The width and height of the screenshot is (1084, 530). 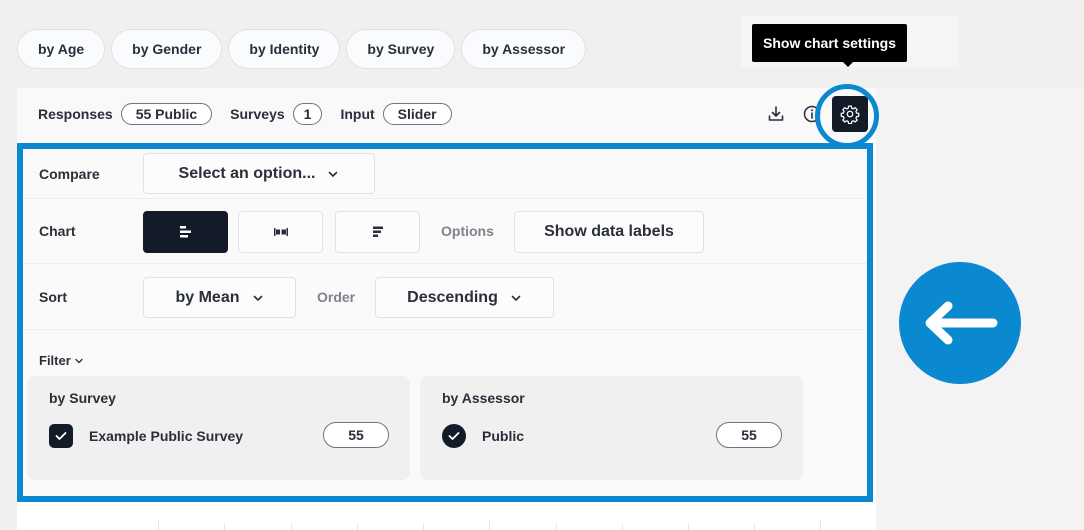 I want to click on filter-option: Example Public Survey, so click(x=146, y=436).